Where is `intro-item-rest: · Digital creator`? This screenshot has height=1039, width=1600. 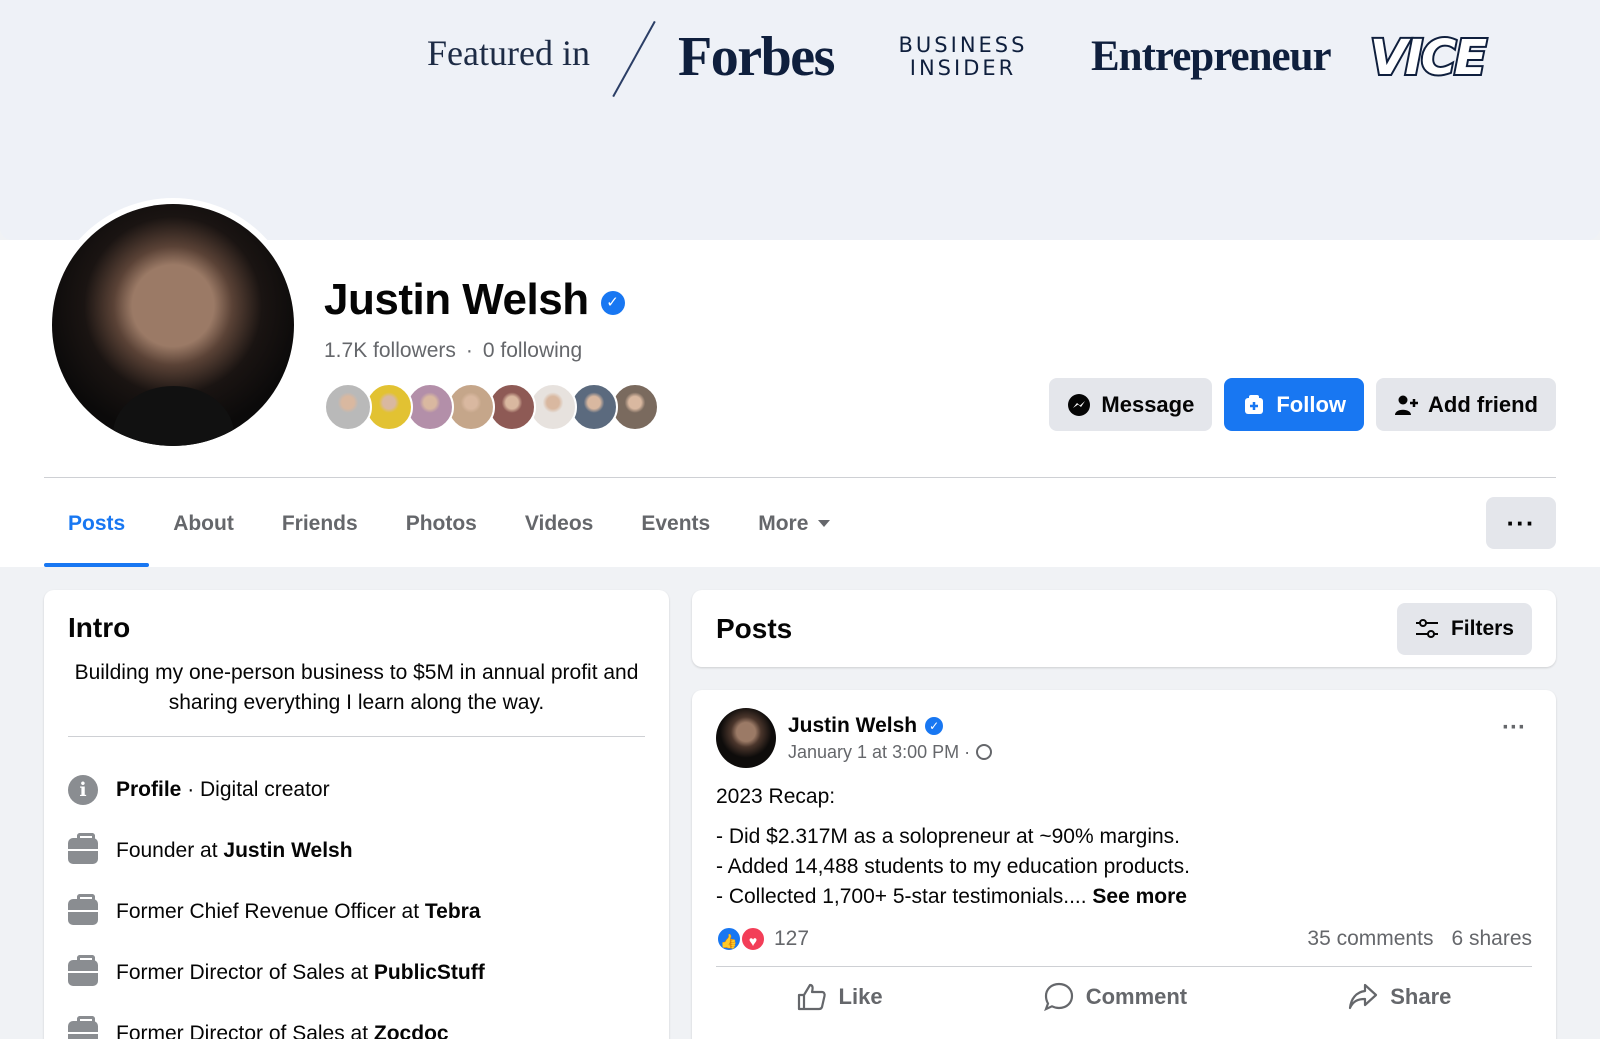 intro-item-rest: · Digital creator is located at coordinates (255, 789).